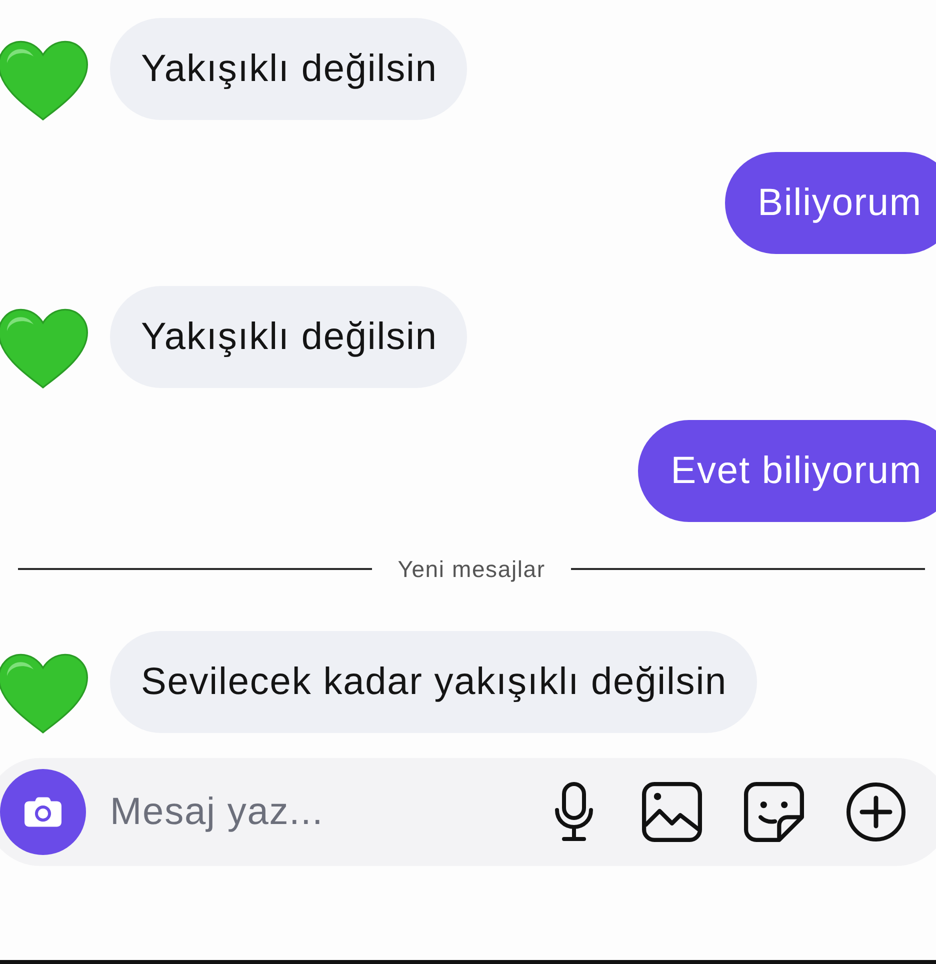 The width and height of the screenshot is (936, 964). I want to click on image-button, so click(672, 812).